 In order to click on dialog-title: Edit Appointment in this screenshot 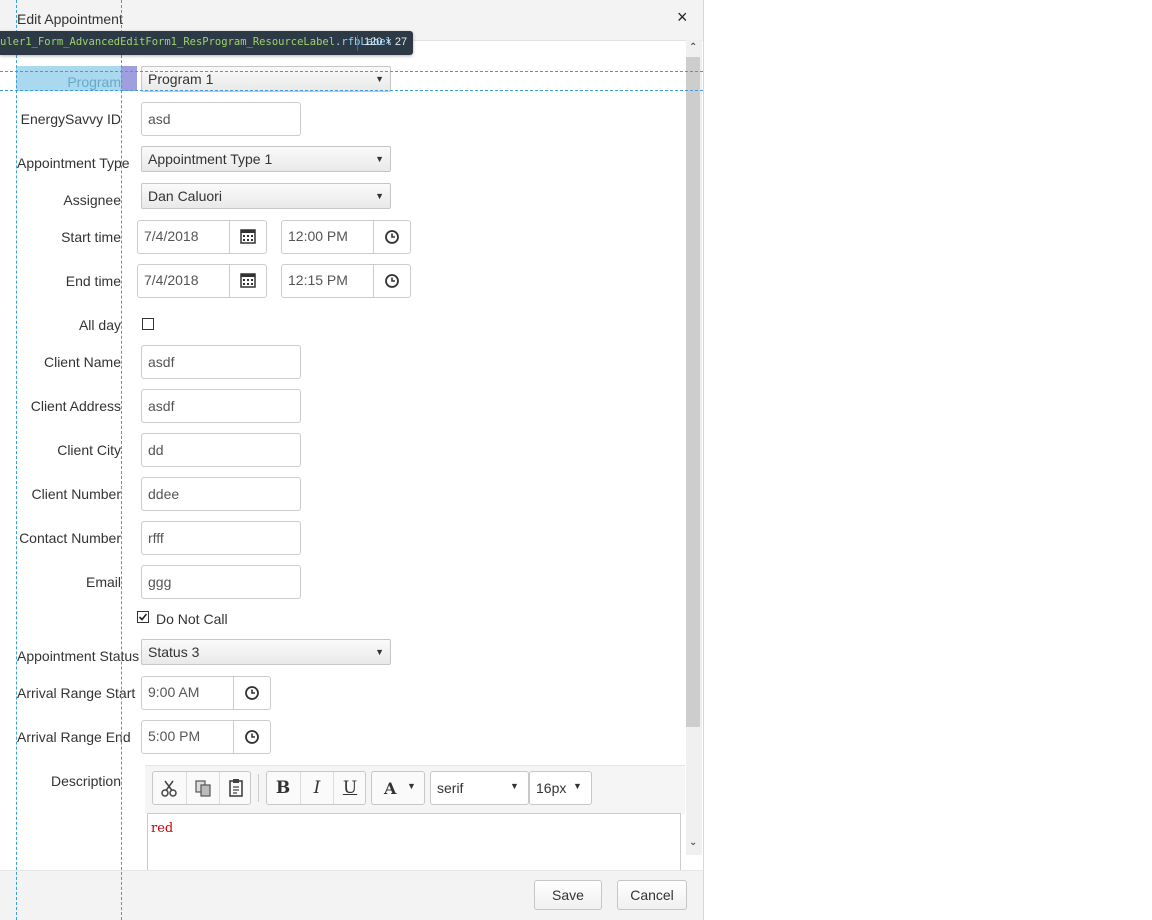, I will do `click(70, 19)`.